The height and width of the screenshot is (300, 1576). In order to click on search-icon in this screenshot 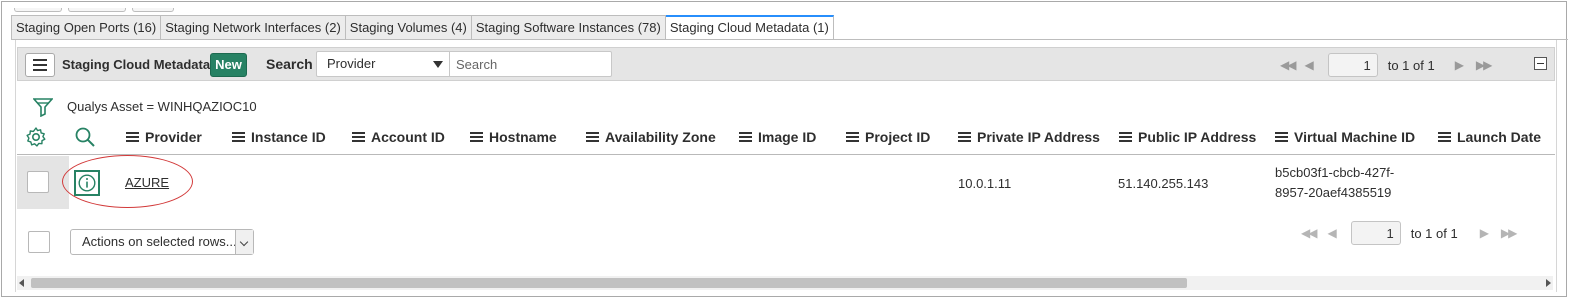, I will do `click(85, 137)`.